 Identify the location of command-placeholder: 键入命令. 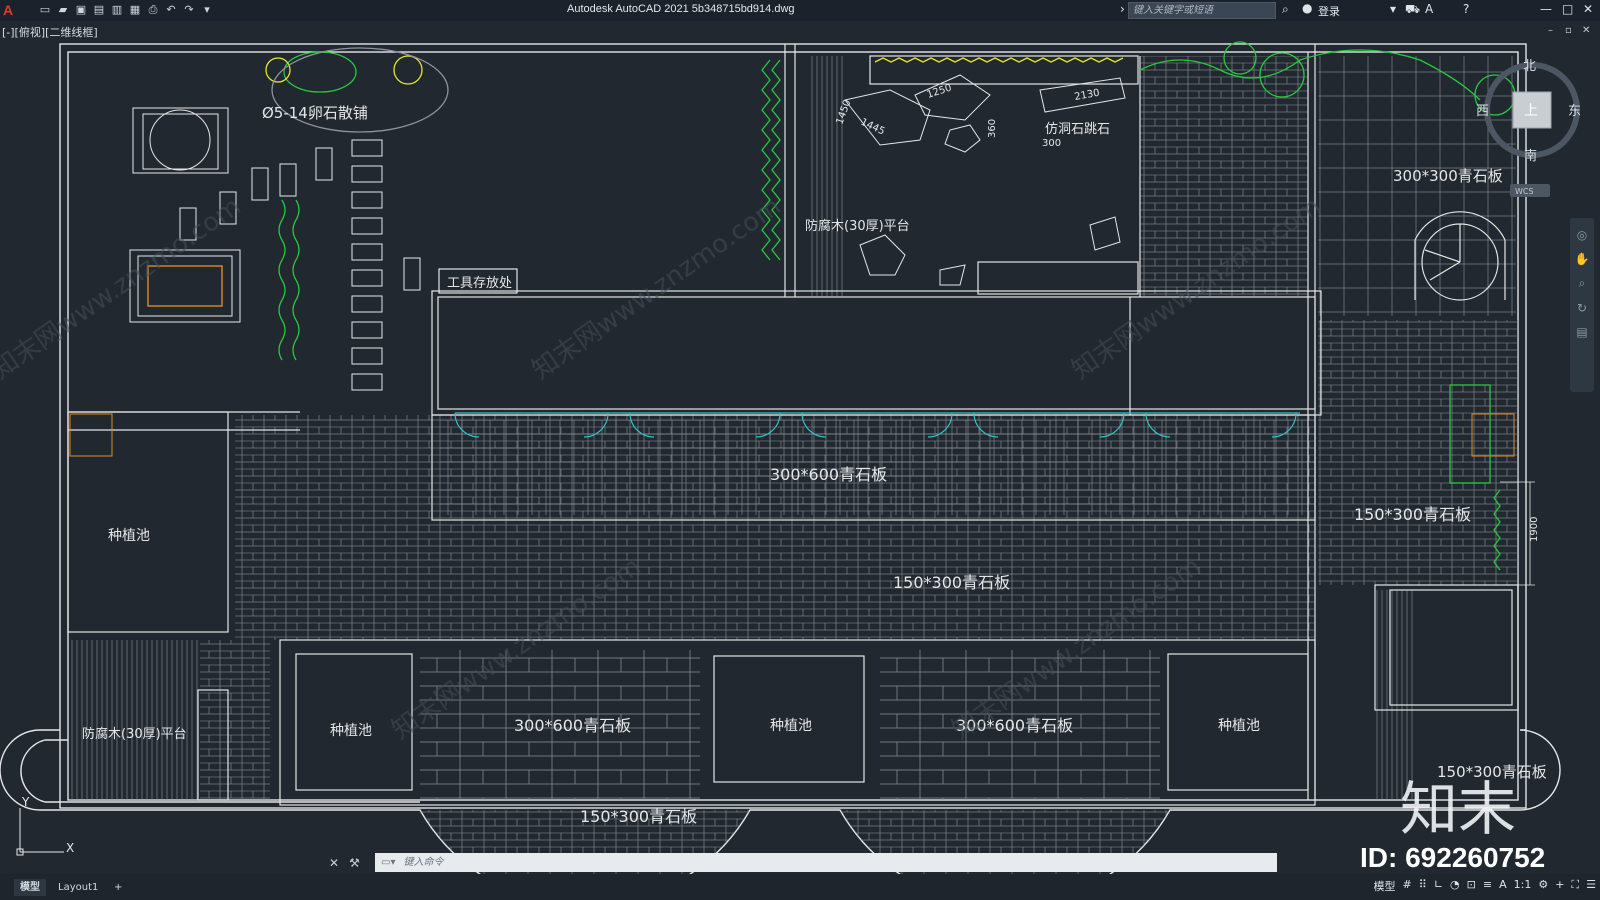
(423, 862).